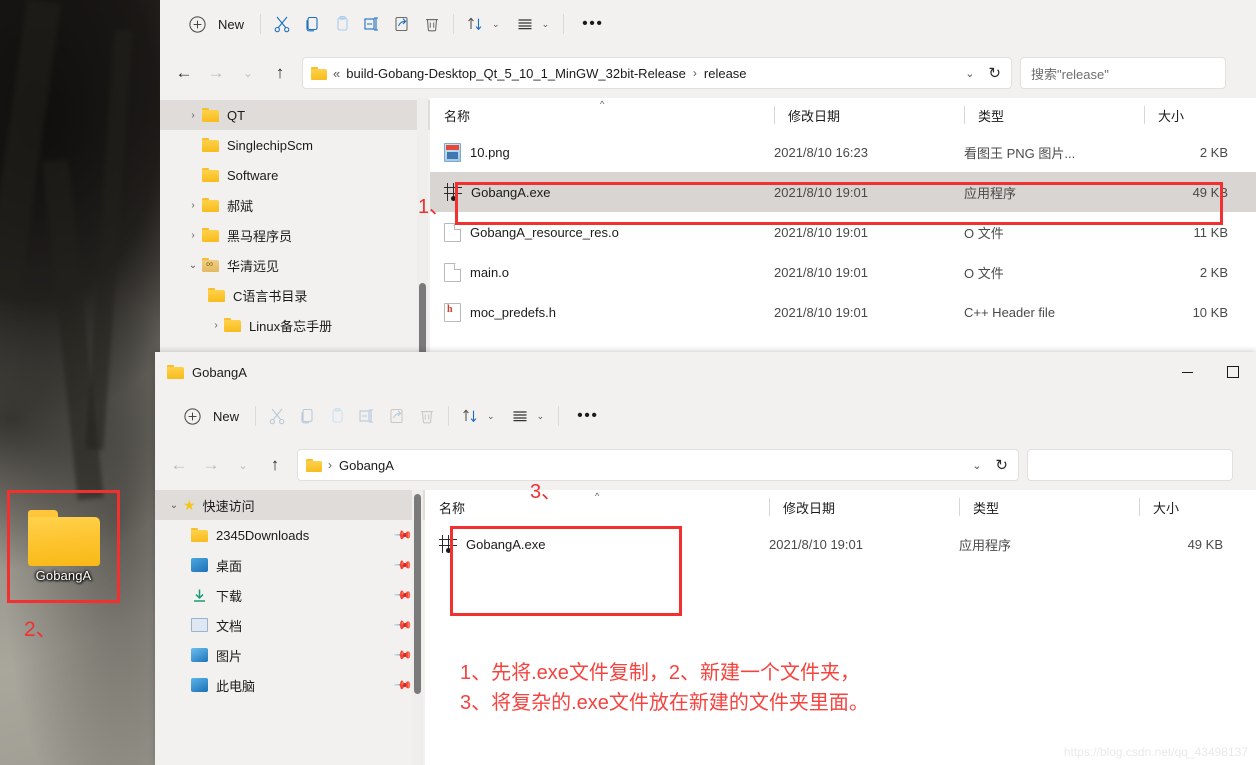 This screenshot has height=765, width=1256. Describe the element at coordinates (290, 505) in the screenshot. I see `nav-header-quick-access: ⌄ ★ 快速访问` at that location.